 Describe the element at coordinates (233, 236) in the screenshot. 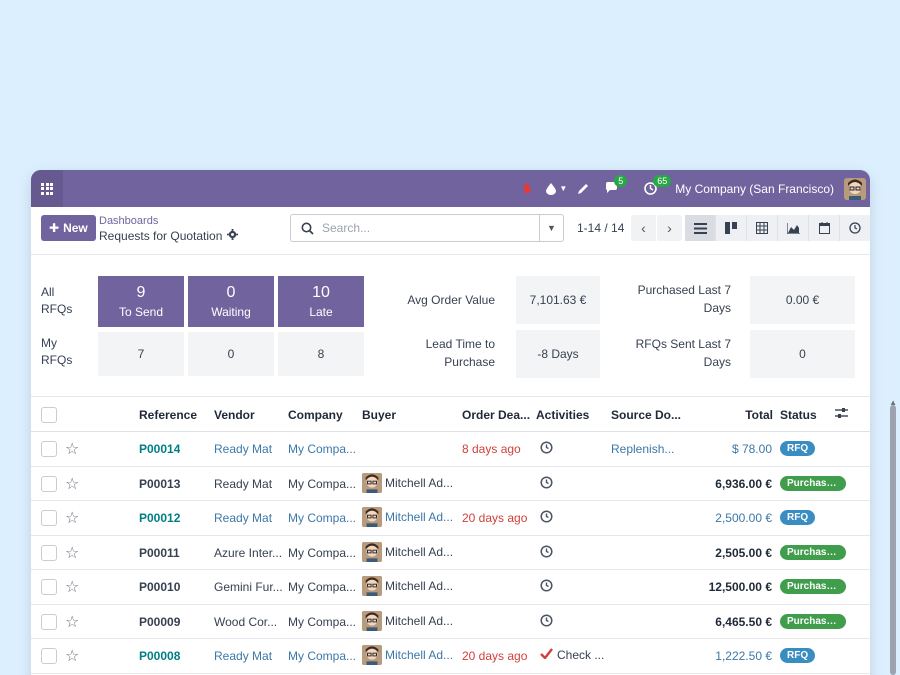

I see `gear-icon` at that location.